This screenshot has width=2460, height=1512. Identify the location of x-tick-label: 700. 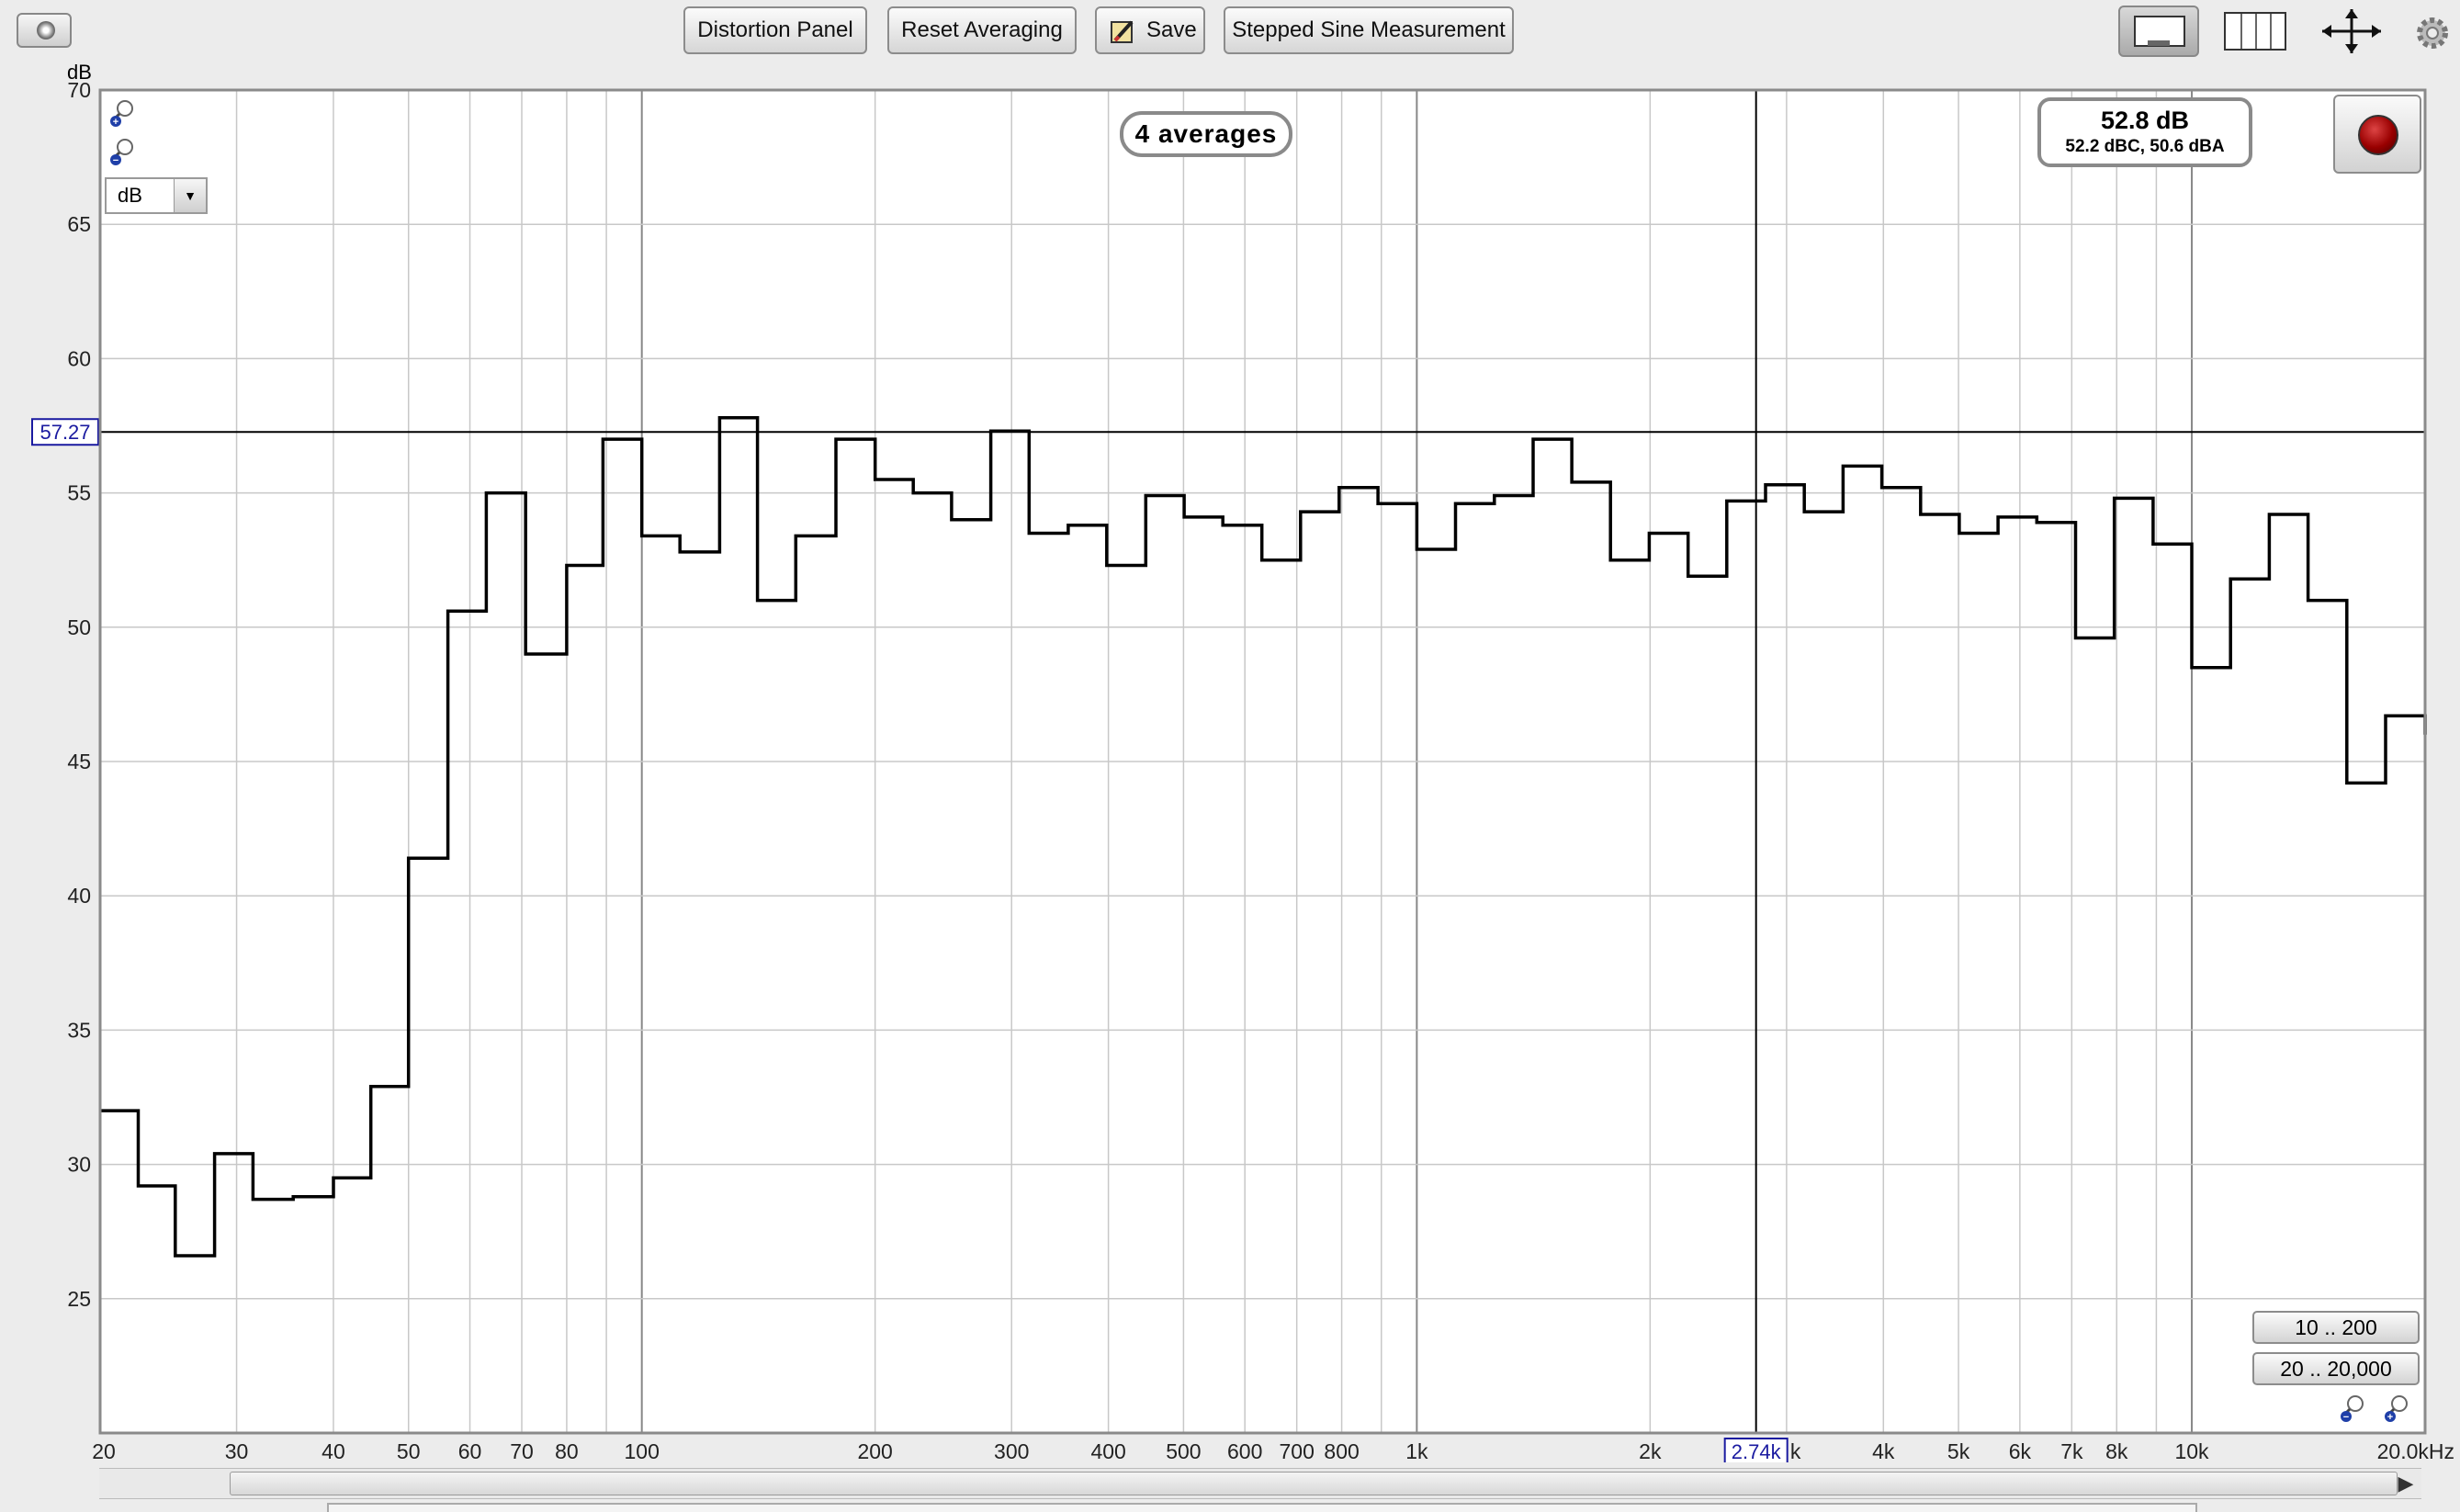
(1296, 1450).